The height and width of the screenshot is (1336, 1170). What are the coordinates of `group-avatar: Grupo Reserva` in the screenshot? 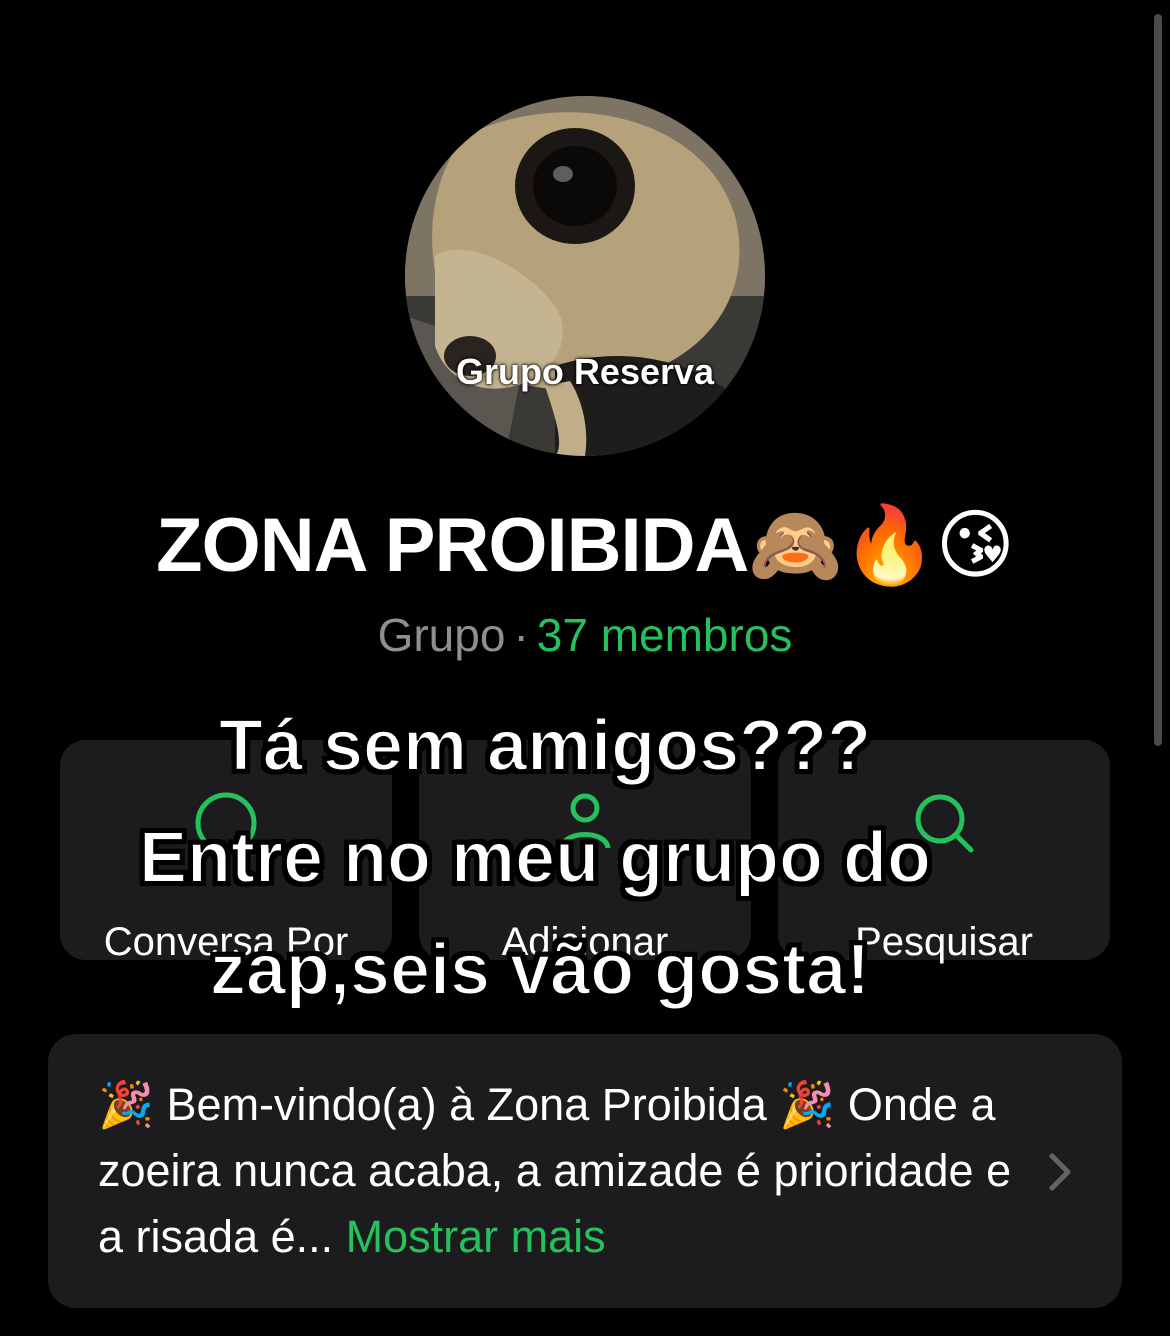 It's located at (585, 276).